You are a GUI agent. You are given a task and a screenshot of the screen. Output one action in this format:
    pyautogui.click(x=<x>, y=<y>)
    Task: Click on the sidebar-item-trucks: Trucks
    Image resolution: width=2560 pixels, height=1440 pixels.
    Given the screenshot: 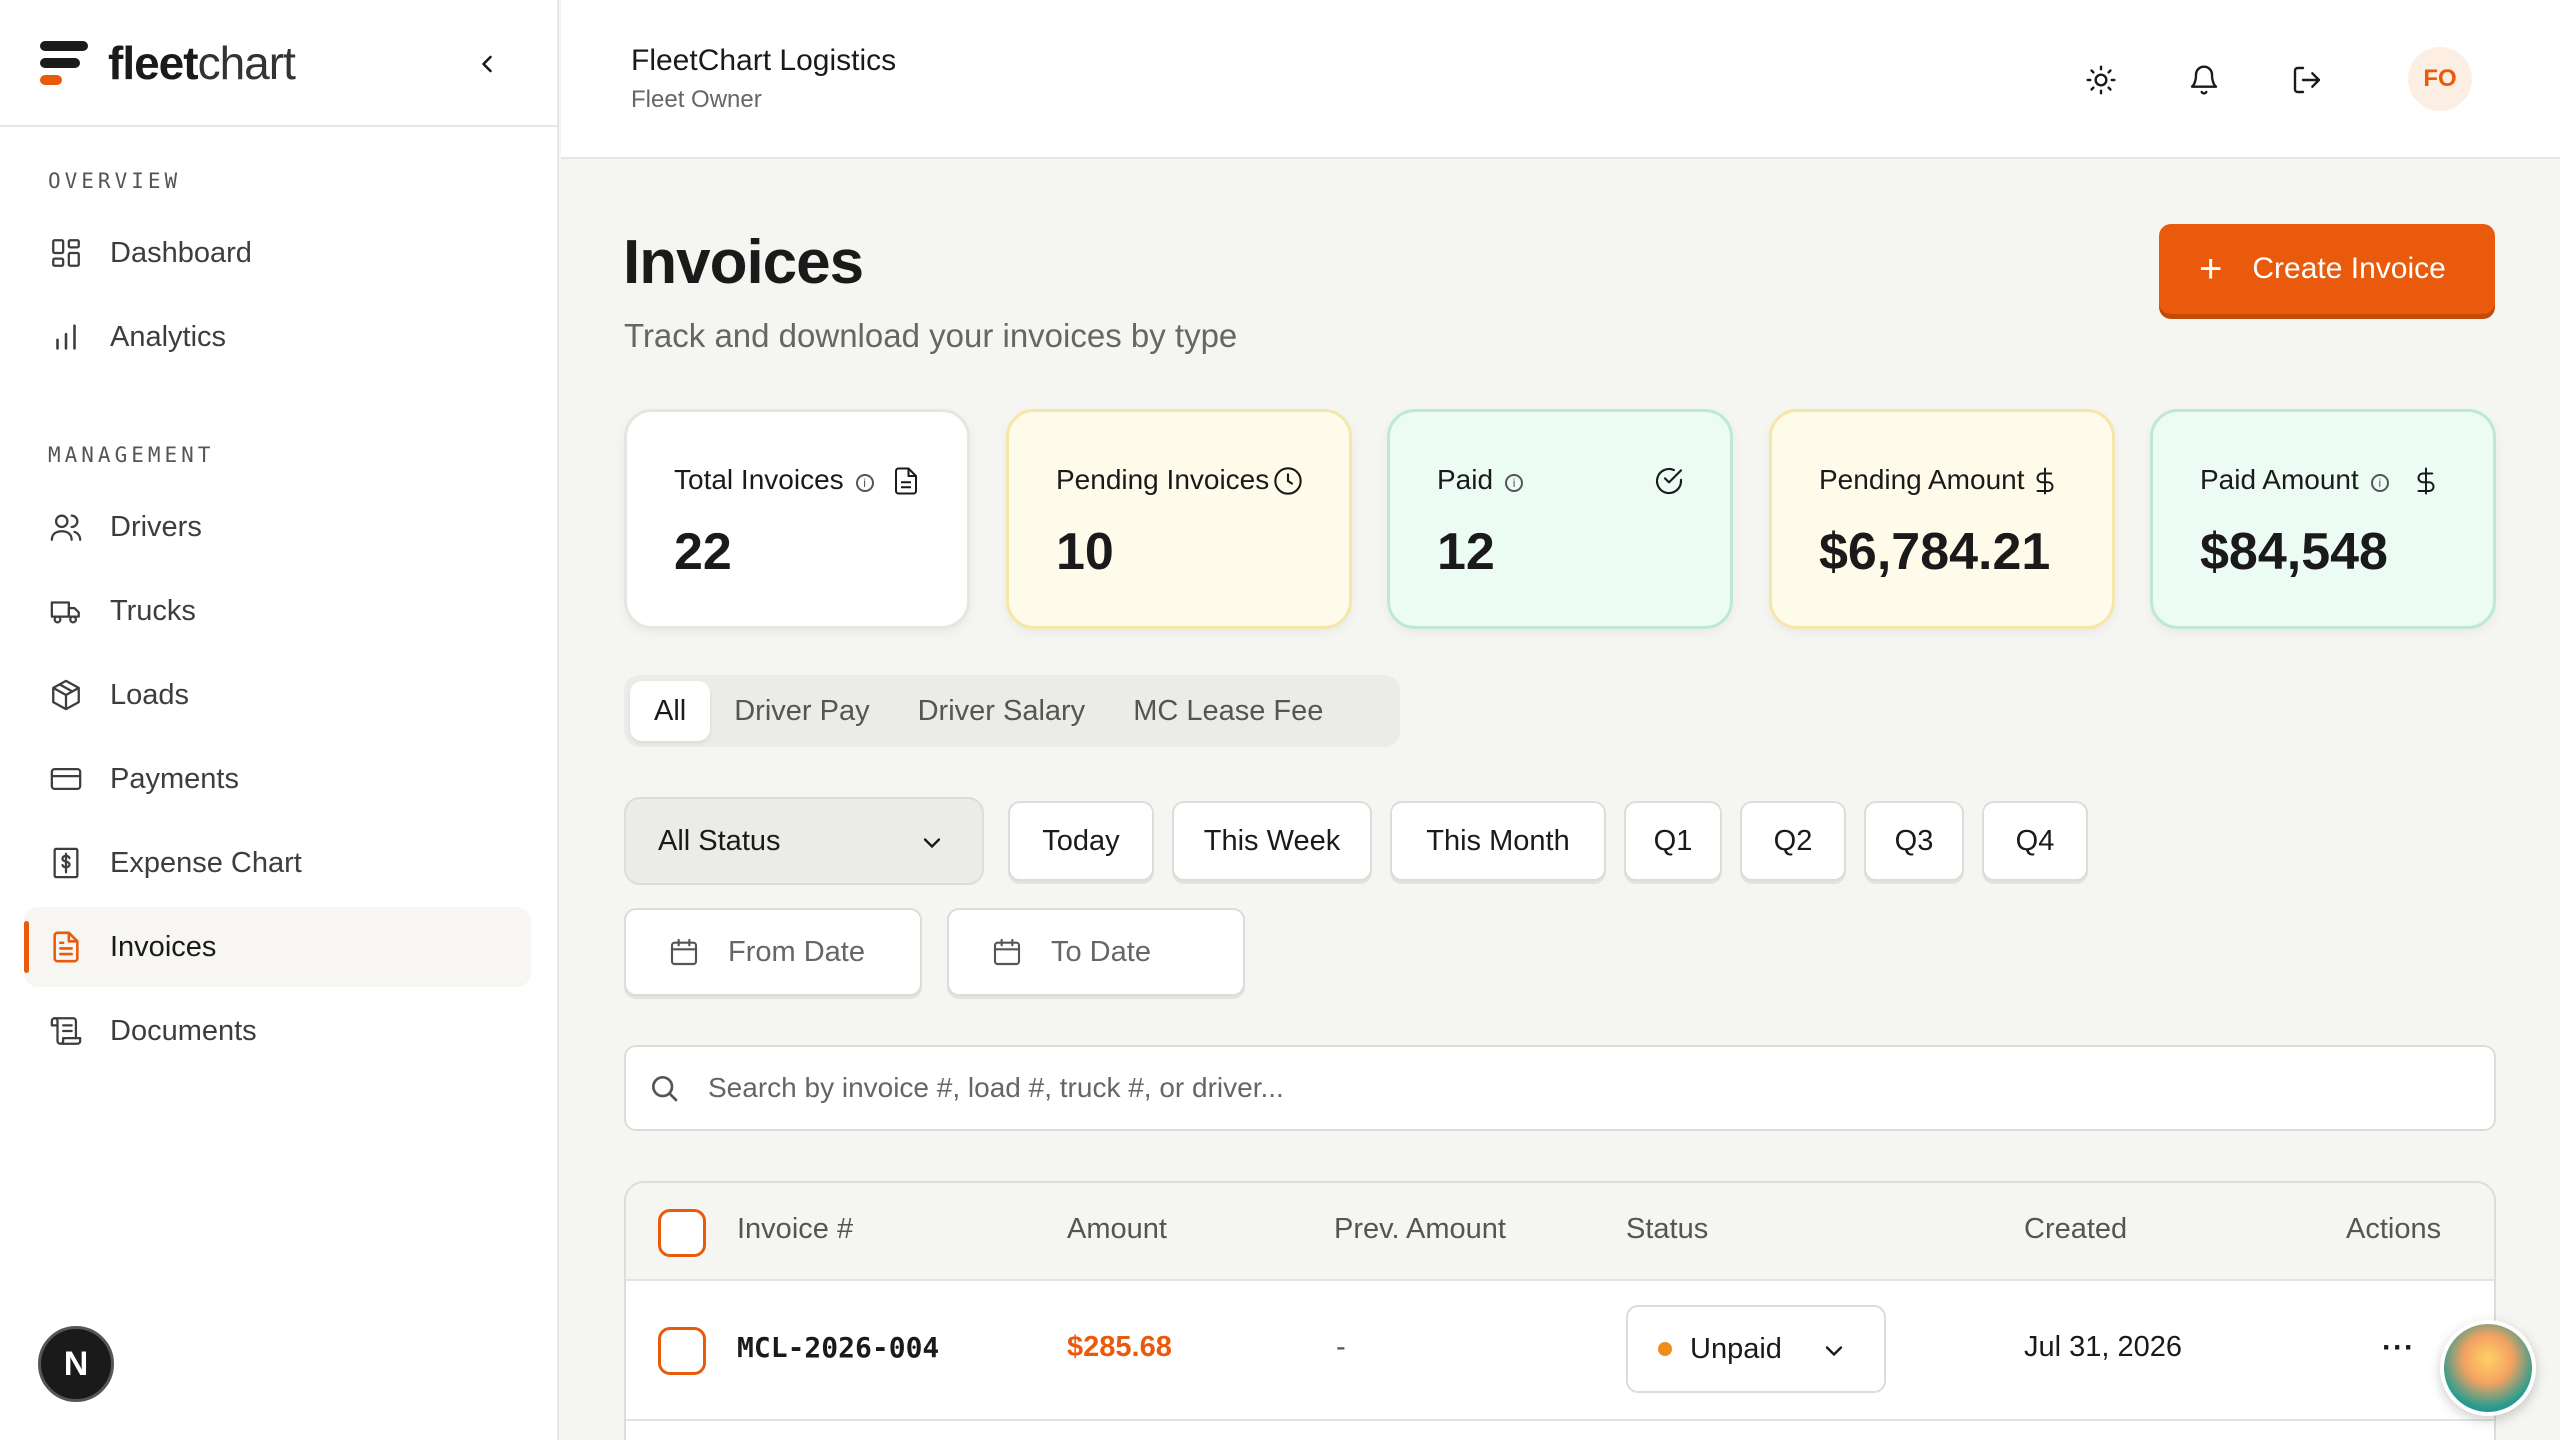 What is the action you would take?
    pyautogui.click(x=277, y=611)
    